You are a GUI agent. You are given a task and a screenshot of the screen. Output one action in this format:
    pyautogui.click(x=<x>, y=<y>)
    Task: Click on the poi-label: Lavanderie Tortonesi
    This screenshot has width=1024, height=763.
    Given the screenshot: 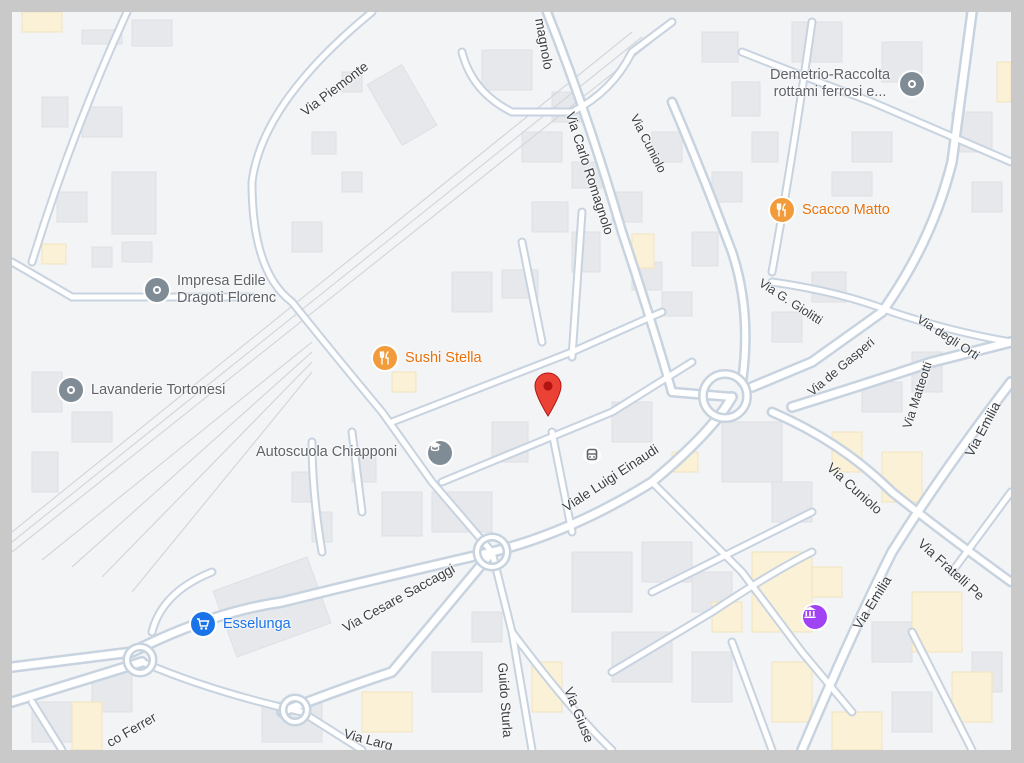 What is the action you would take?
    pyautogui.click(x=158, y=389)
    